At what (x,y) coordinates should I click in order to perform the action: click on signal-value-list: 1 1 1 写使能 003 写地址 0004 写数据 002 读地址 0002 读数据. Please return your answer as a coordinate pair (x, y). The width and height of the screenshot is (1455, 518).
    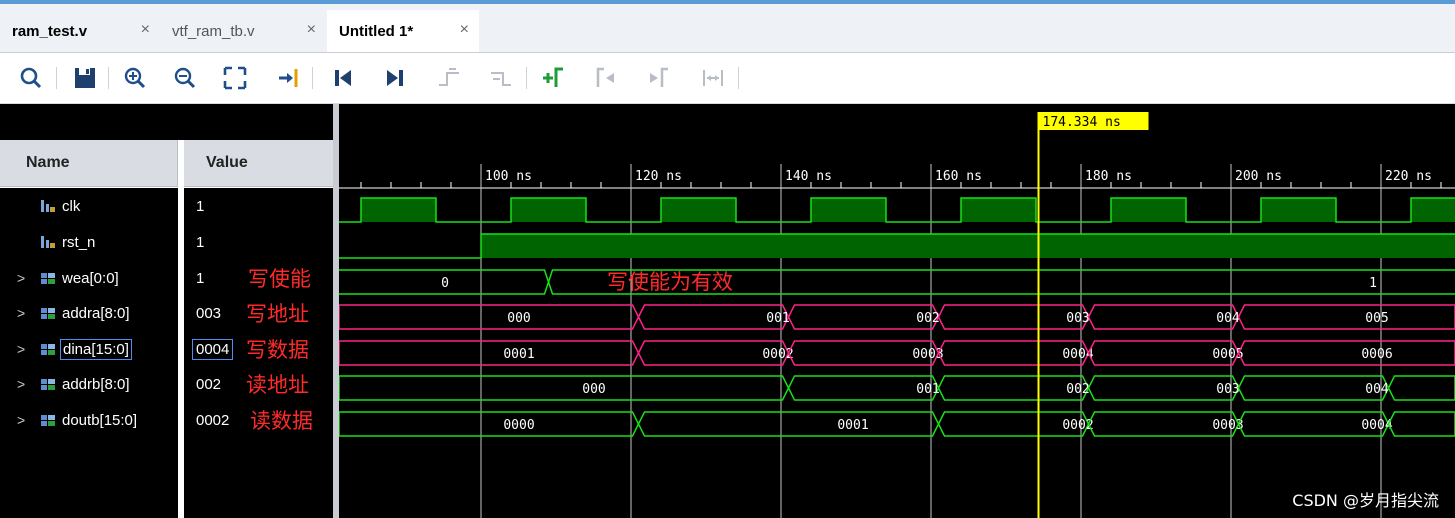
    Looking at the image, I should click on (258, 353).